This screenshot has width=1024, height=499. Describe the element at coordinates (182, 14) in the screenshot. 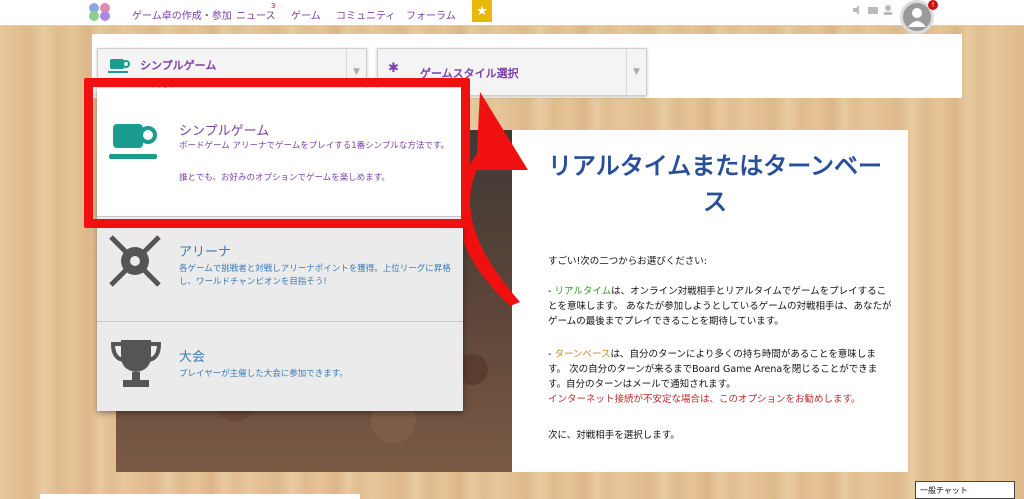

I see `nav-play: ゲーム卓の作成・参加` at that location.